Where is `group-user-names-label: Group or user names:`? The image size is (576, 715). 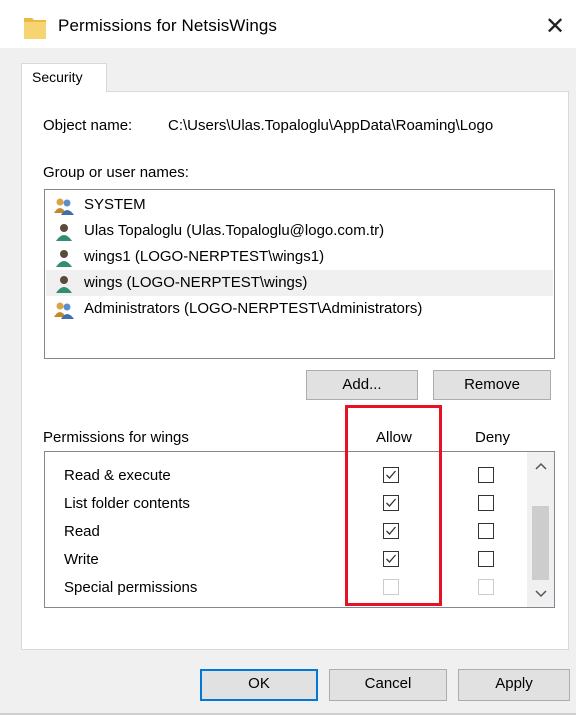
group-user-names-label: Group or user names: is located at coordinates (116, 172).